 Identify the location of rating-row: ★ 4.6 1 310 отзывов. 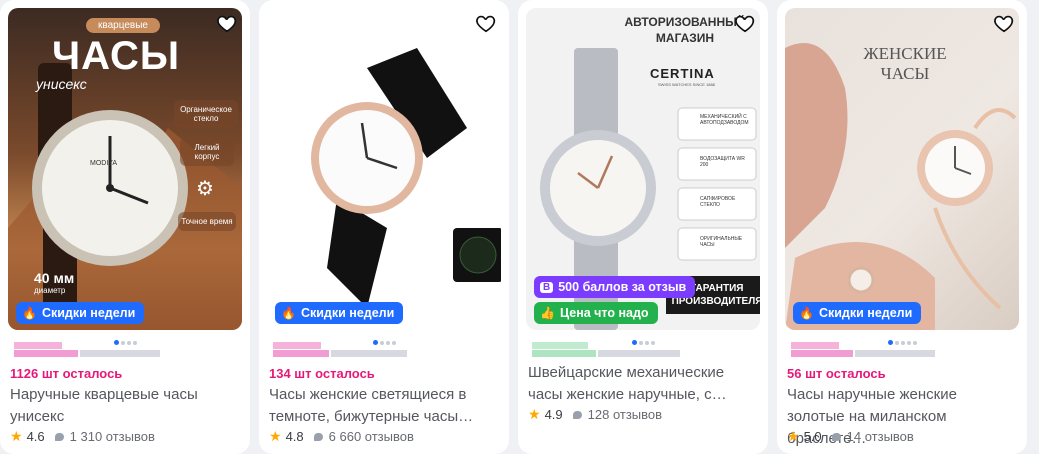
(82, 436).